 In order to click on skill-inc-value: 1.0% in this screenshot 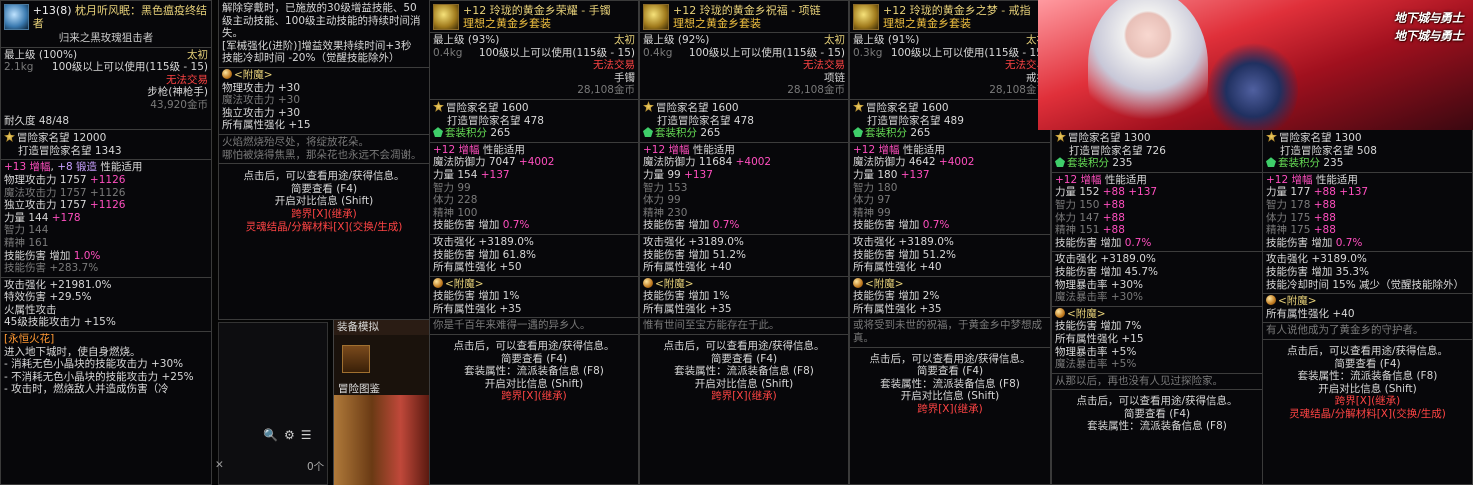, I will do `click(87, 255)`.